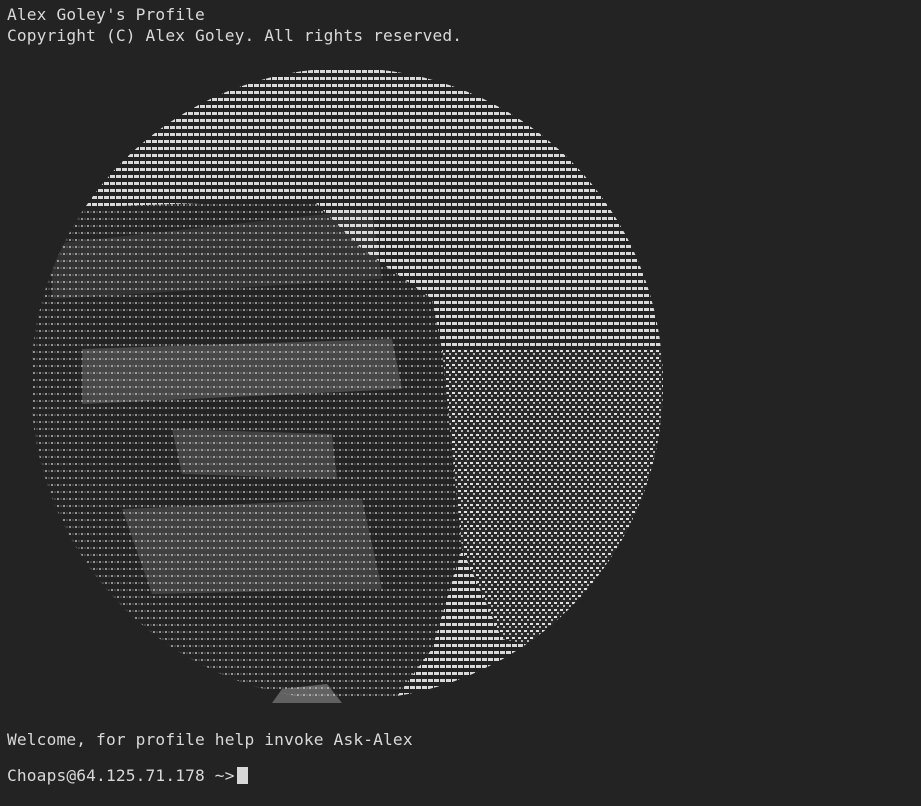 This screenshot has height=806, width=921. Describe the element at coordinates (121, 775) in the screenshot. I see `prompt-label: Choaps@64.125.71.178 ~>` at that location.